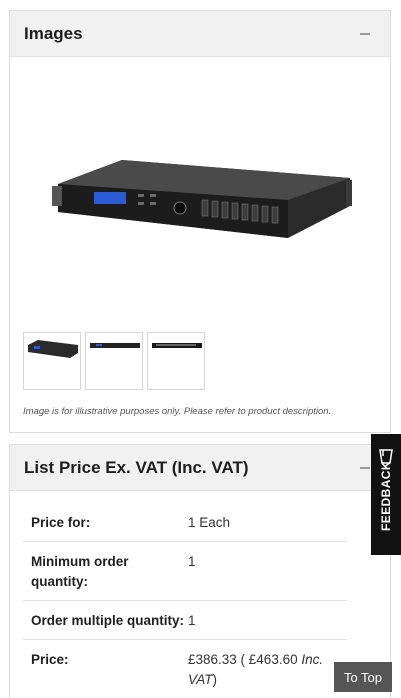  What do you see at coordinates (108, 620) in the screenshot?
I see `spec-label: Order multiple quantity:` at bounding box center [108, 620].